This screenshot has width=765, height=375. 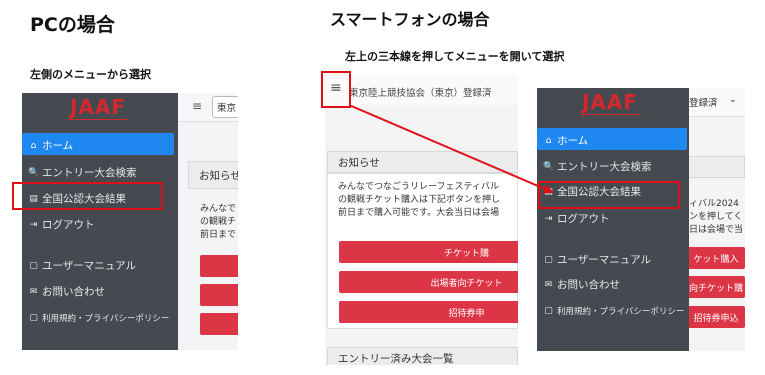 I want to click on arrow-line, so click(x=451, y=149).